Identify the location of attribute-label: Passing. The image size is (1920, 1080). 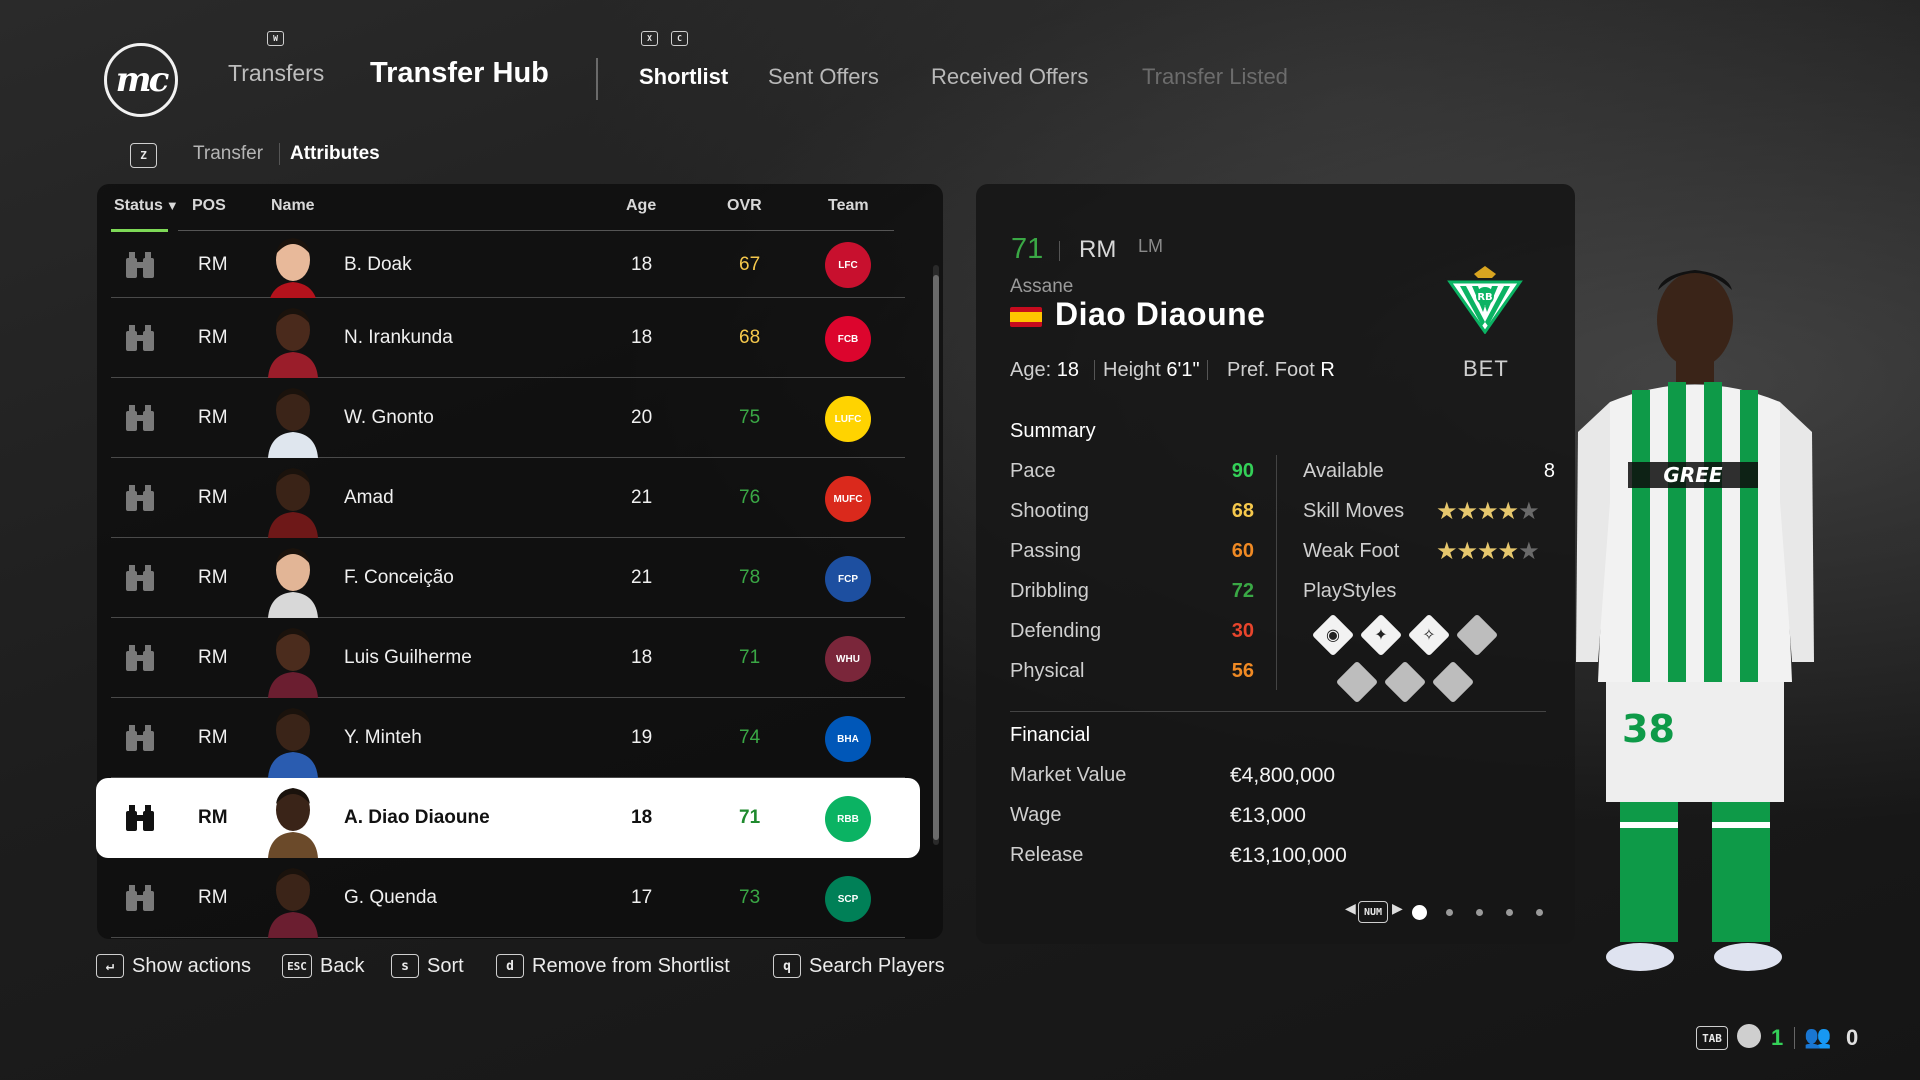
(1046, 551).